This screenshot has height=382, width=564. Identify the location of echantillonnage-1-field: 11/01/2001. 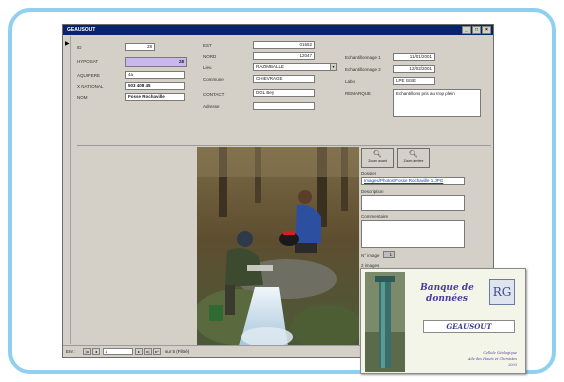
(414, 57).